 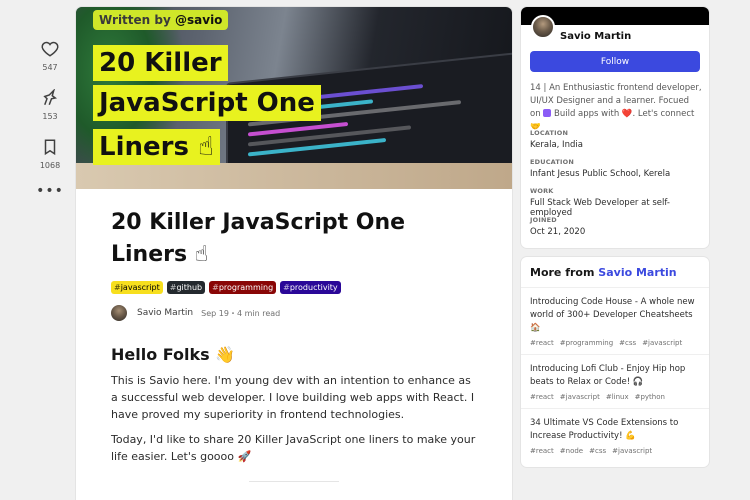 What do you see at coordinates (552, 162) in the screenshot?
I see `education-label: EDUCATION` at bounding box center [552, 162].